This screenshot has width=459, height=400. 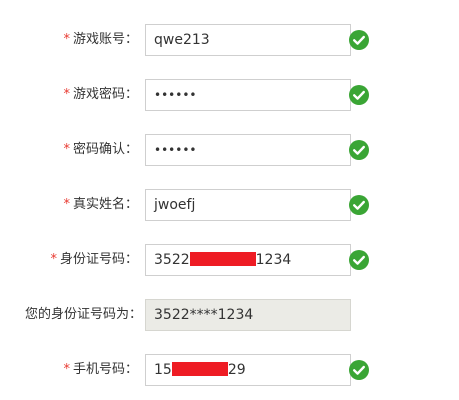 What do you see at coordinates (94, 259) in the screenshot?
I see `id-number-label: * 身份证号码：` at bounding box center [94, 259].